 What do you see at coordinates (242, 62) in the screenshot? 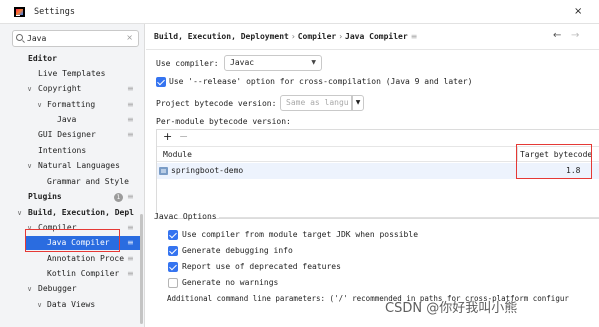
I see `compiler-select-value: Javac` at bounding box center [242, 62].